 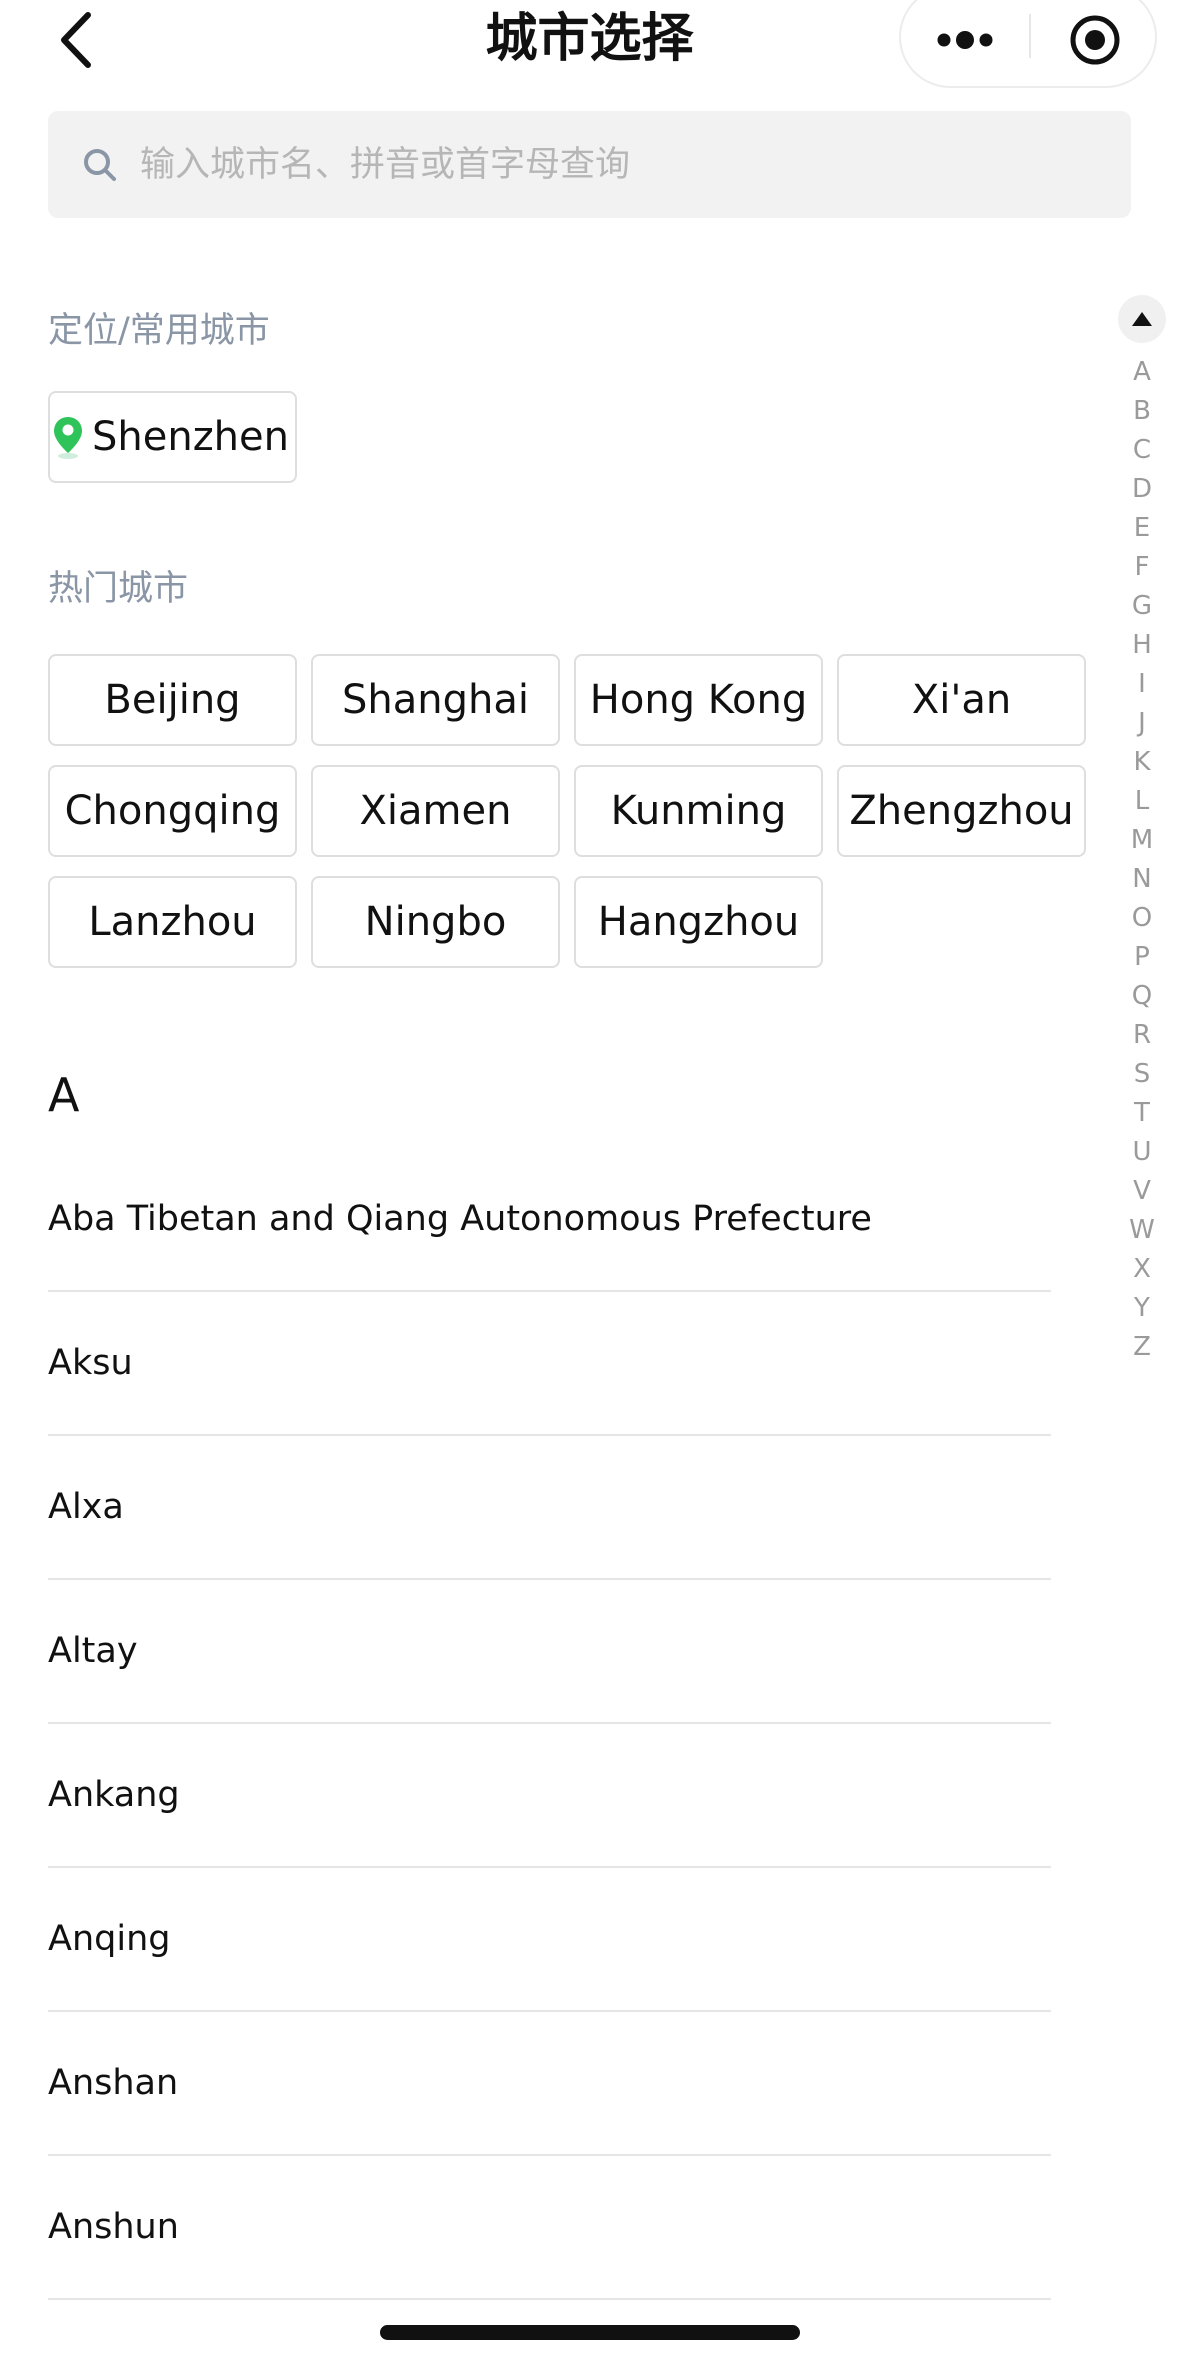 I want to click on home-indicator, so click(x=590, y=2332).